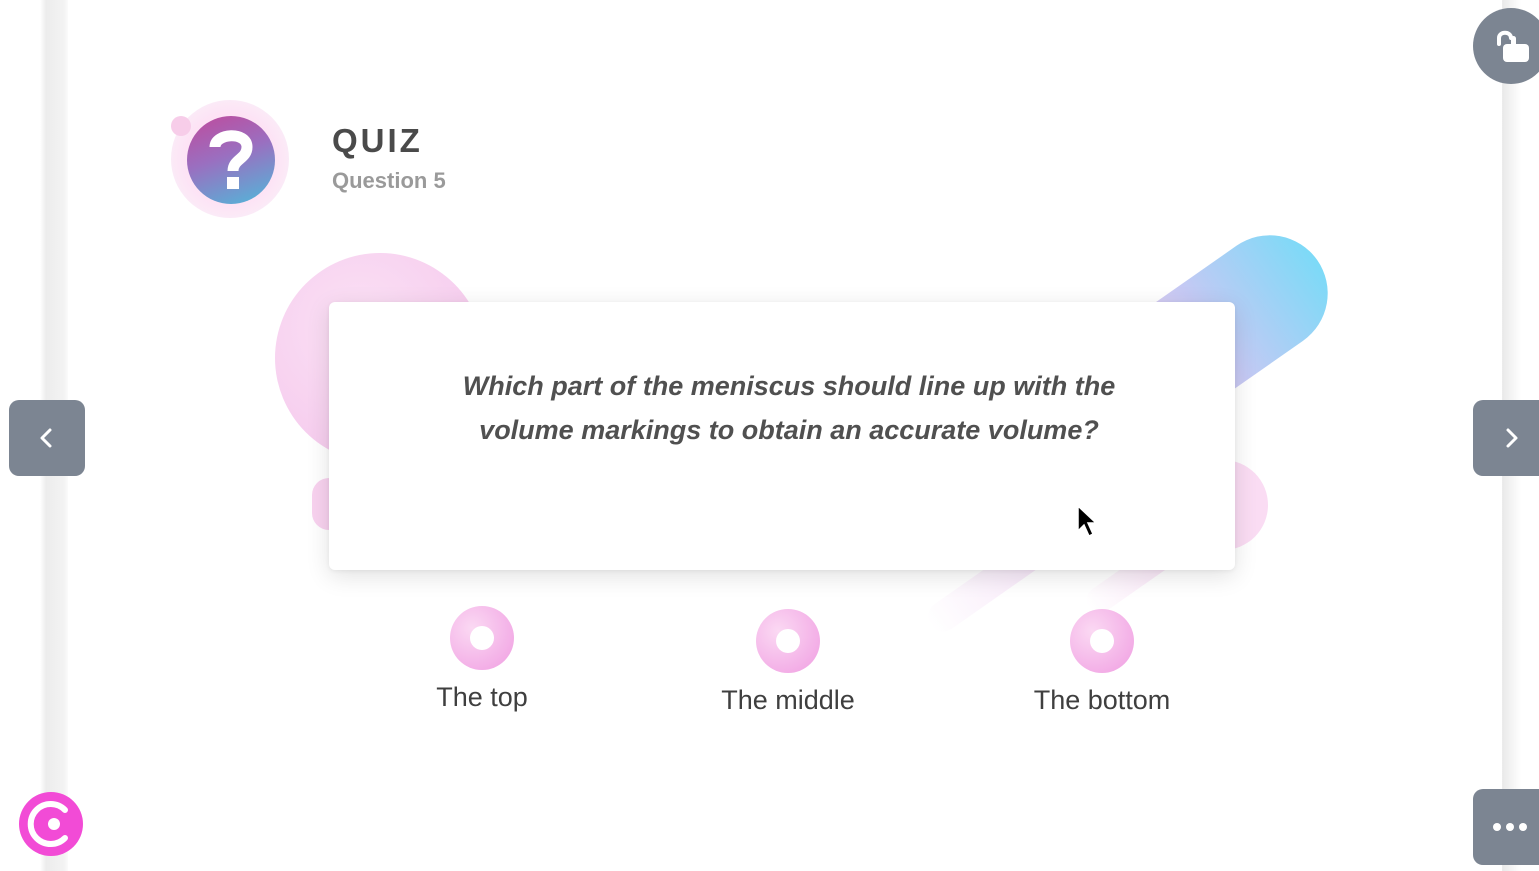 The image size is (1539, 871). I want to click on more-horizontal-icon, so click(1497, 827).